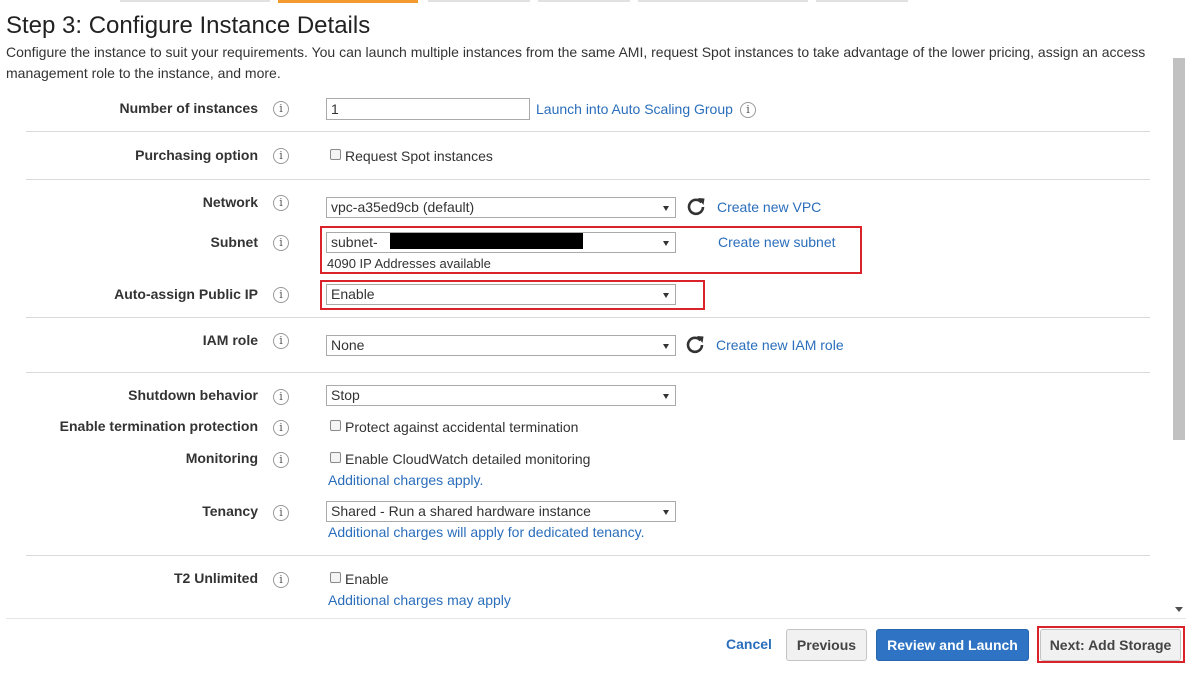 The height and width of the screenshot is (676, 1197). What do you see at coordinates (367, 579) in the screenshot?
I see `t2-unlimited-checkbox-label: Enable` at bounding box center [367, 579].